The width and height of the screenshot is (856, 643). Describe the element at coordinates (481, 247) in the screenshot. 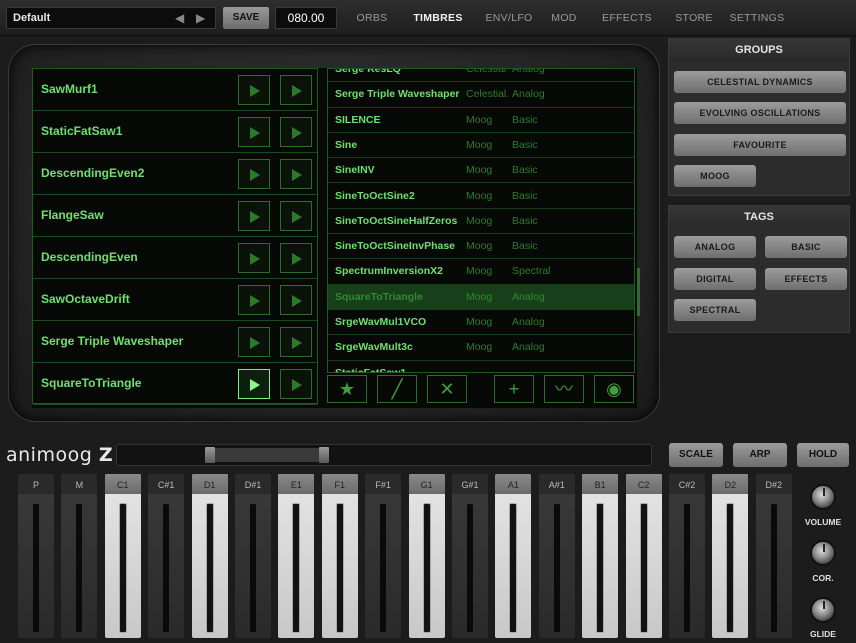

I see `timbre-browser-row: SineToOctSineInvPhase Moog Basic` at that location.